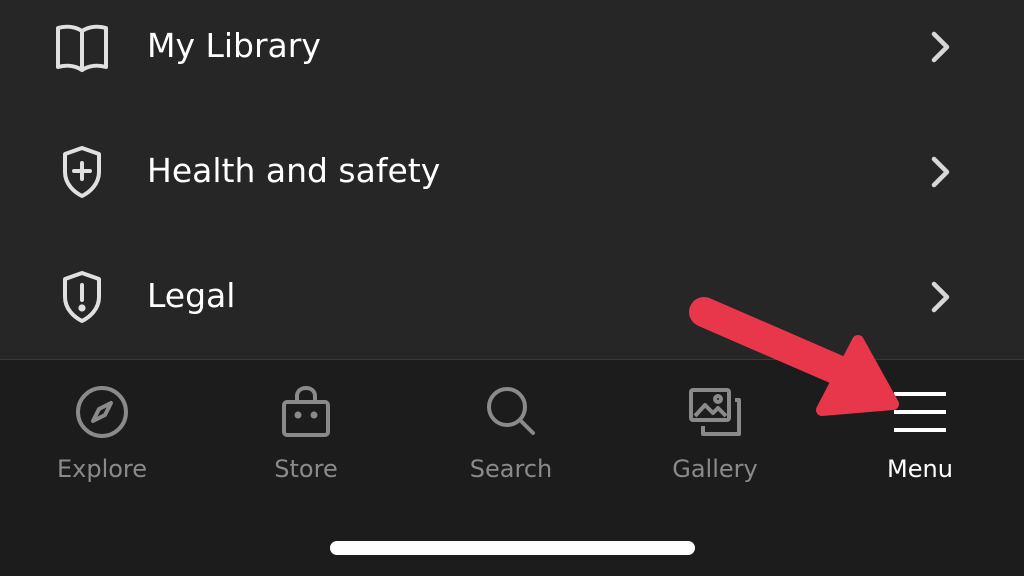  Describe the element at coordinates (102, 412) in the screenshot. I see `compass-icon` at that location.